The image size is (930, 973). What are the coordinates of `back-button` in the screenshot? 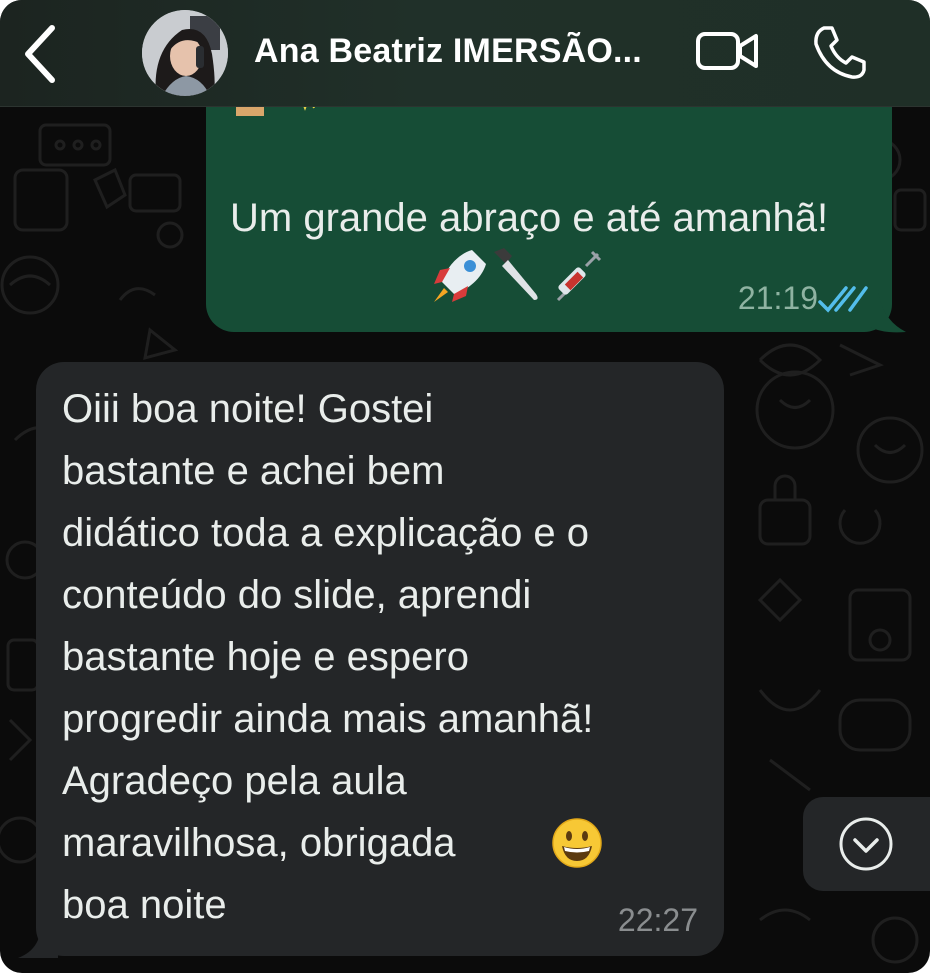 It's located at (44, 53).